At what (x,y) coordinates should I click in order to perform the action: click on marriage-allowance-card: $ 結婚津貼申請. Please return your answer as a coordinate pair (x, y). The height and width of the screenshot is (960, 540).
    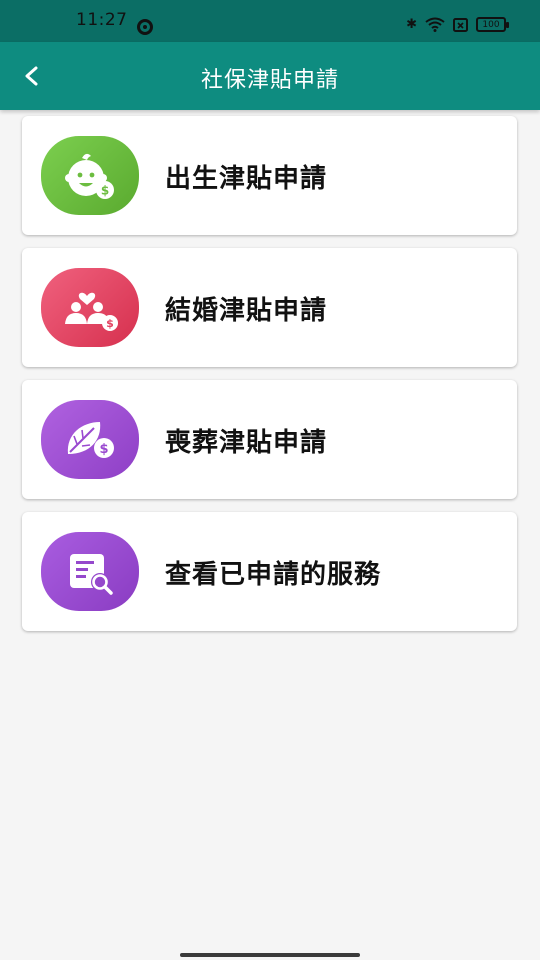
    Looking at the image, I should click on (269, 307).